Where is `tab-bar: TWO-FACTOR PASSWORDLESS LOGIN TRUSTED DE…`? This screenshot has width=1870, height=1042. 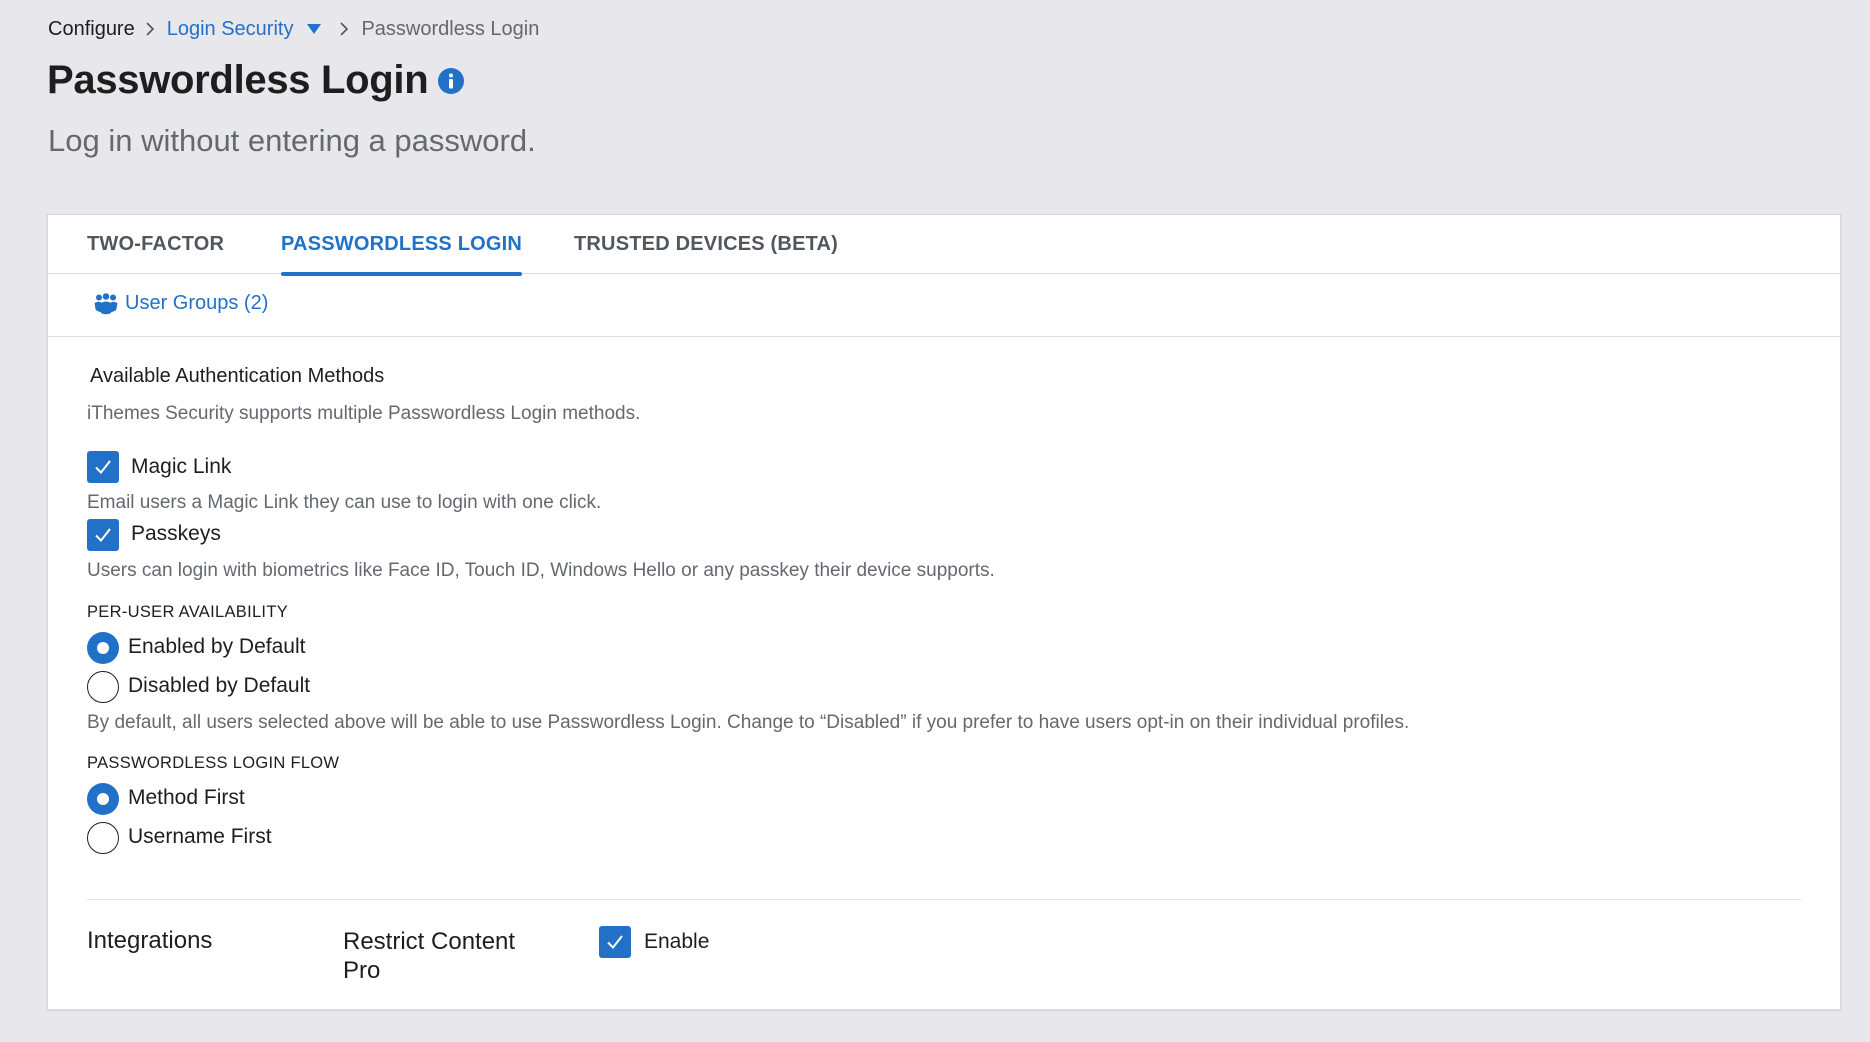 tab-bar: TWO-FACTOR PASSWORDLESS LOGIN TRUSTED DE… is located at coordinates (944, 245).